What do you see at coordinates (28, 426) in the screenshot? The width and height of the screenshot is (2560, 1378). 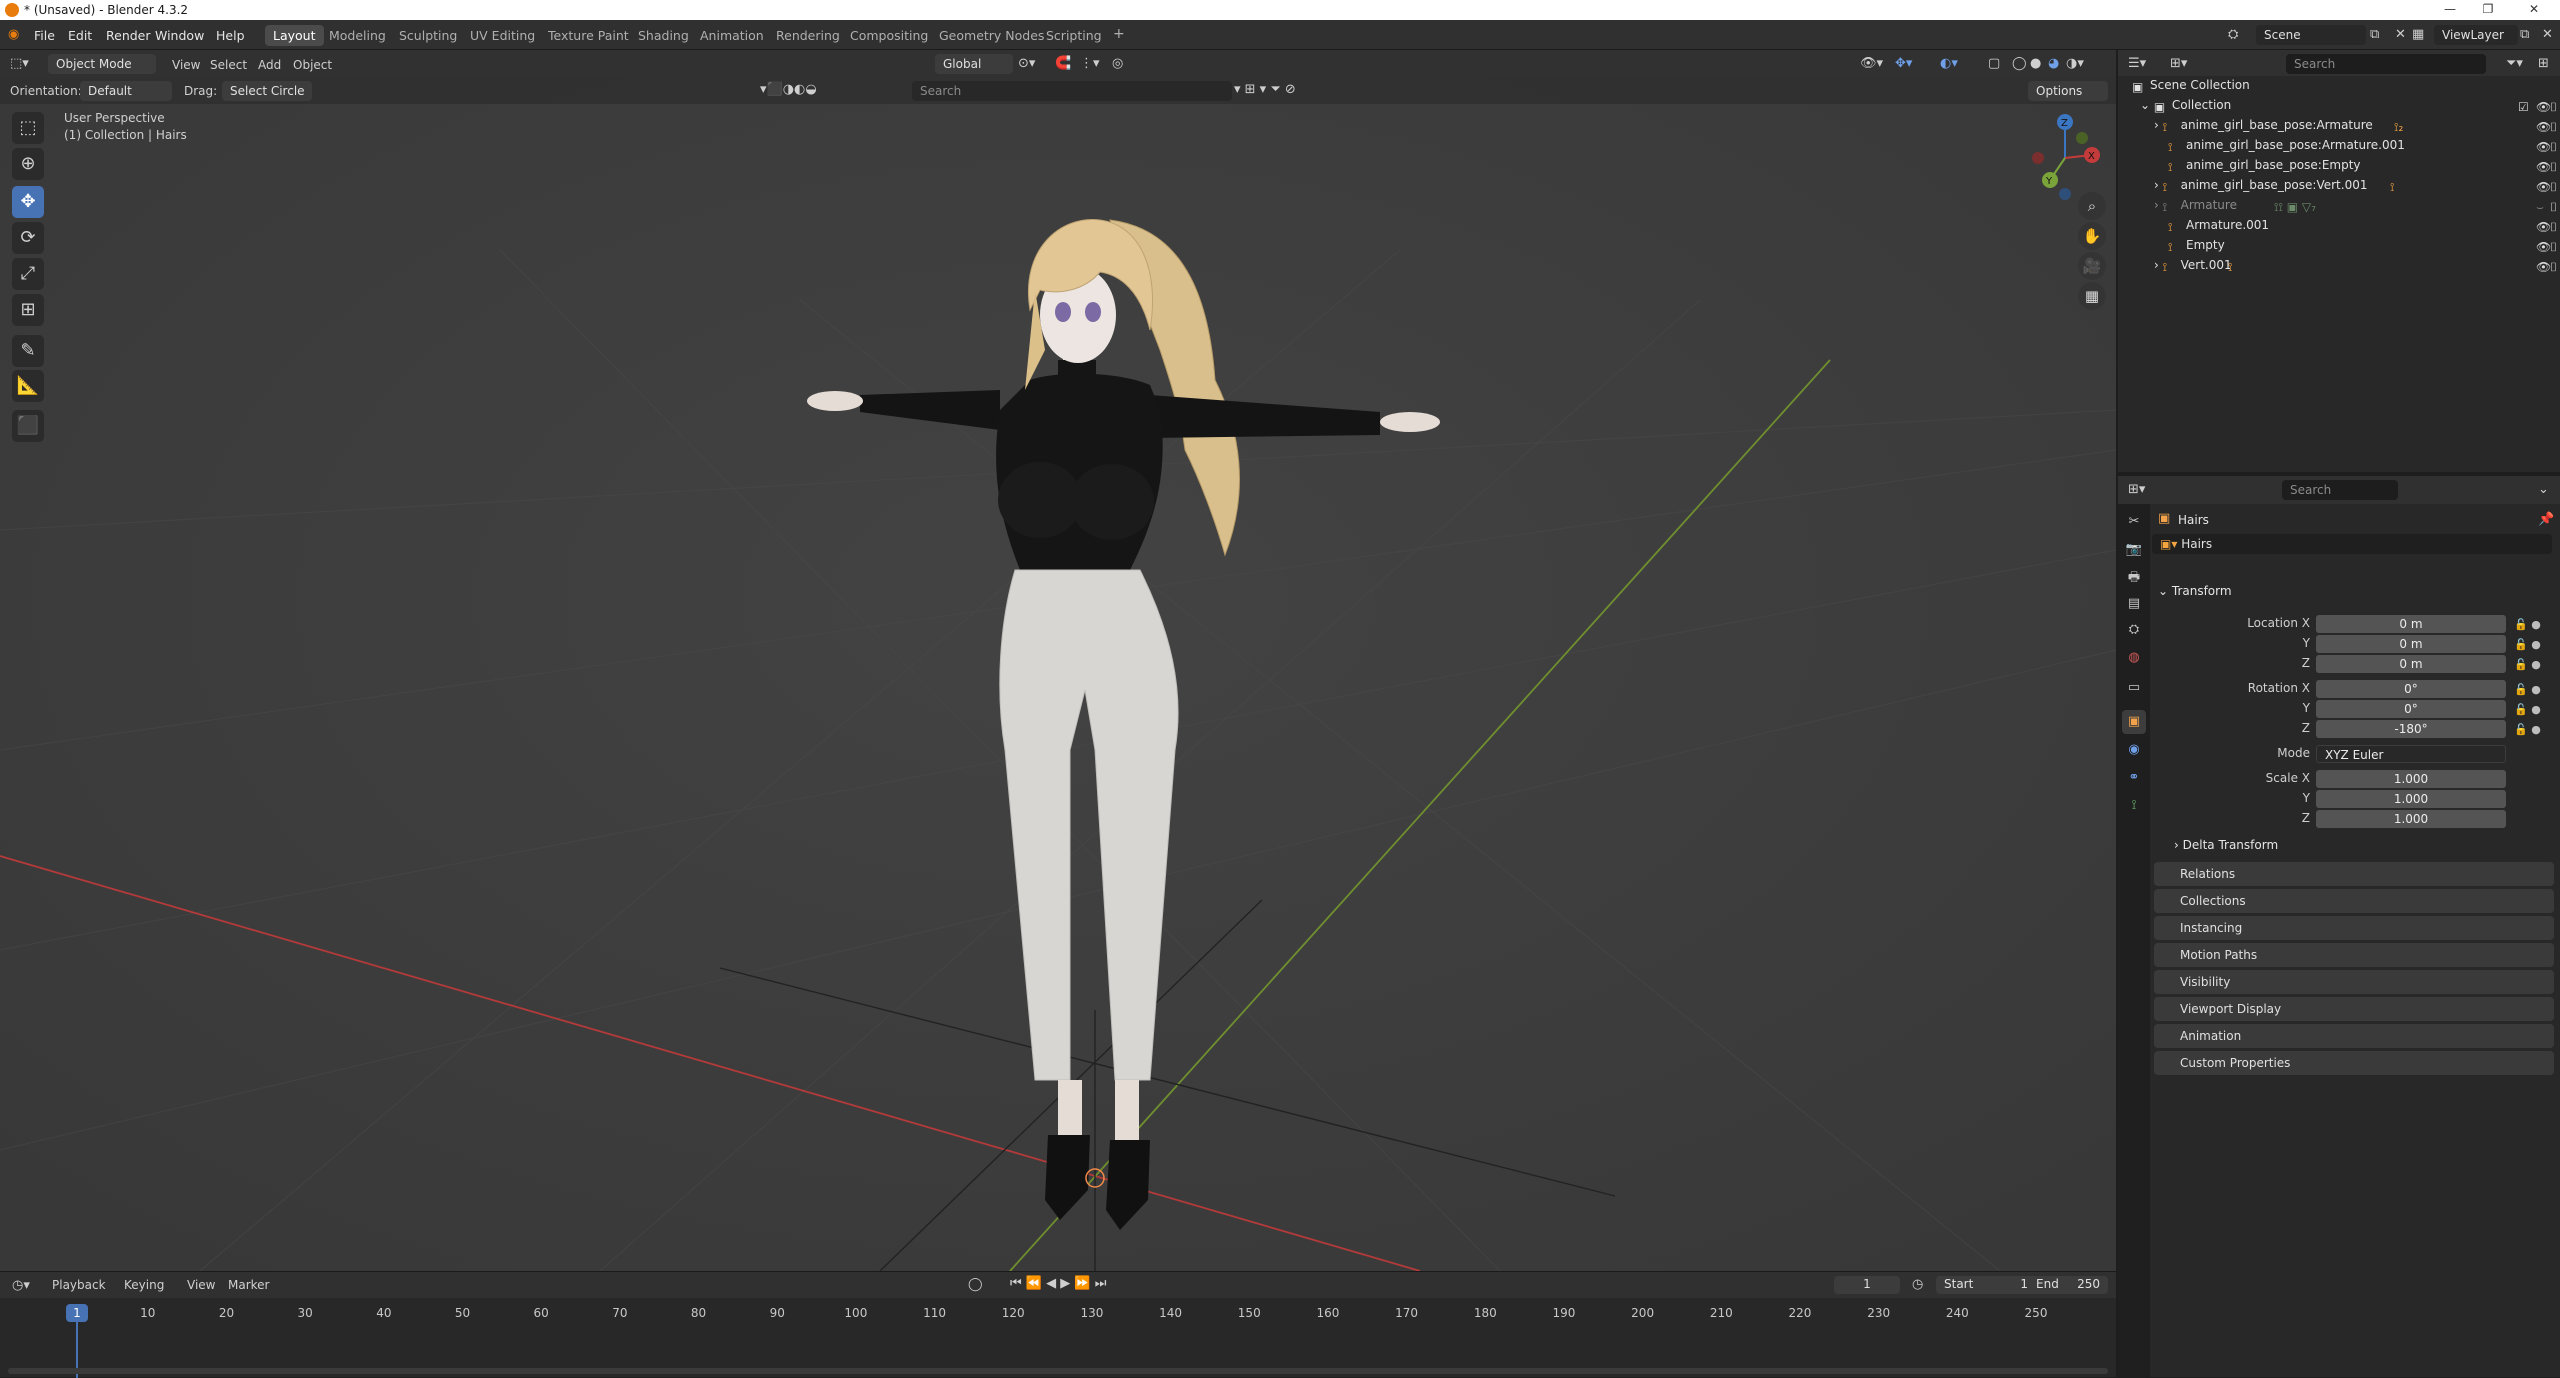 I see `add-cube-tool: ⬛` at bounding box center [28, 426].